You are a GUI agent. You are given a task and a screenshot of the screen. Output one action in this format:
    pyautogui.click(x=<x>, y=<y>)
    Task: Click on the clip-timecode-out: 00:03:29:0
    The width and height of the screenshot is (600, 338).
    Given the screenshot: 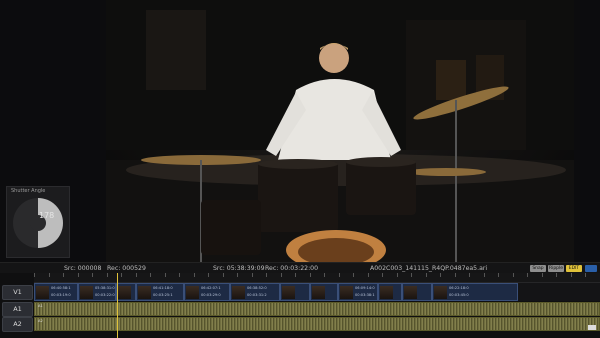 What is the action you would take?
    pyautogui.click(x=211, y=295)
    